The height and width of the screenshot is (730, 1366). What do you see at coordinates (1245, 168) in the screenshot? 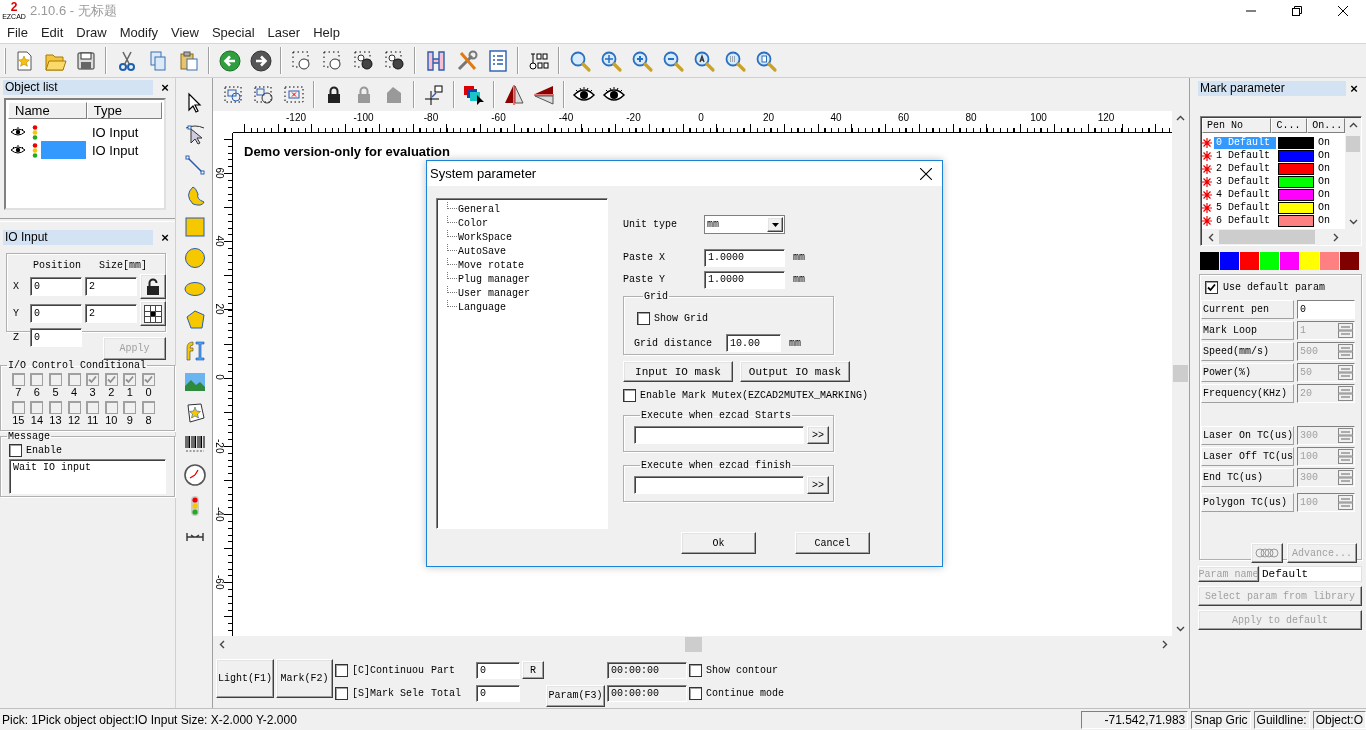
I see `pen-name: 2 Default` at bounding box center [1245, 168].